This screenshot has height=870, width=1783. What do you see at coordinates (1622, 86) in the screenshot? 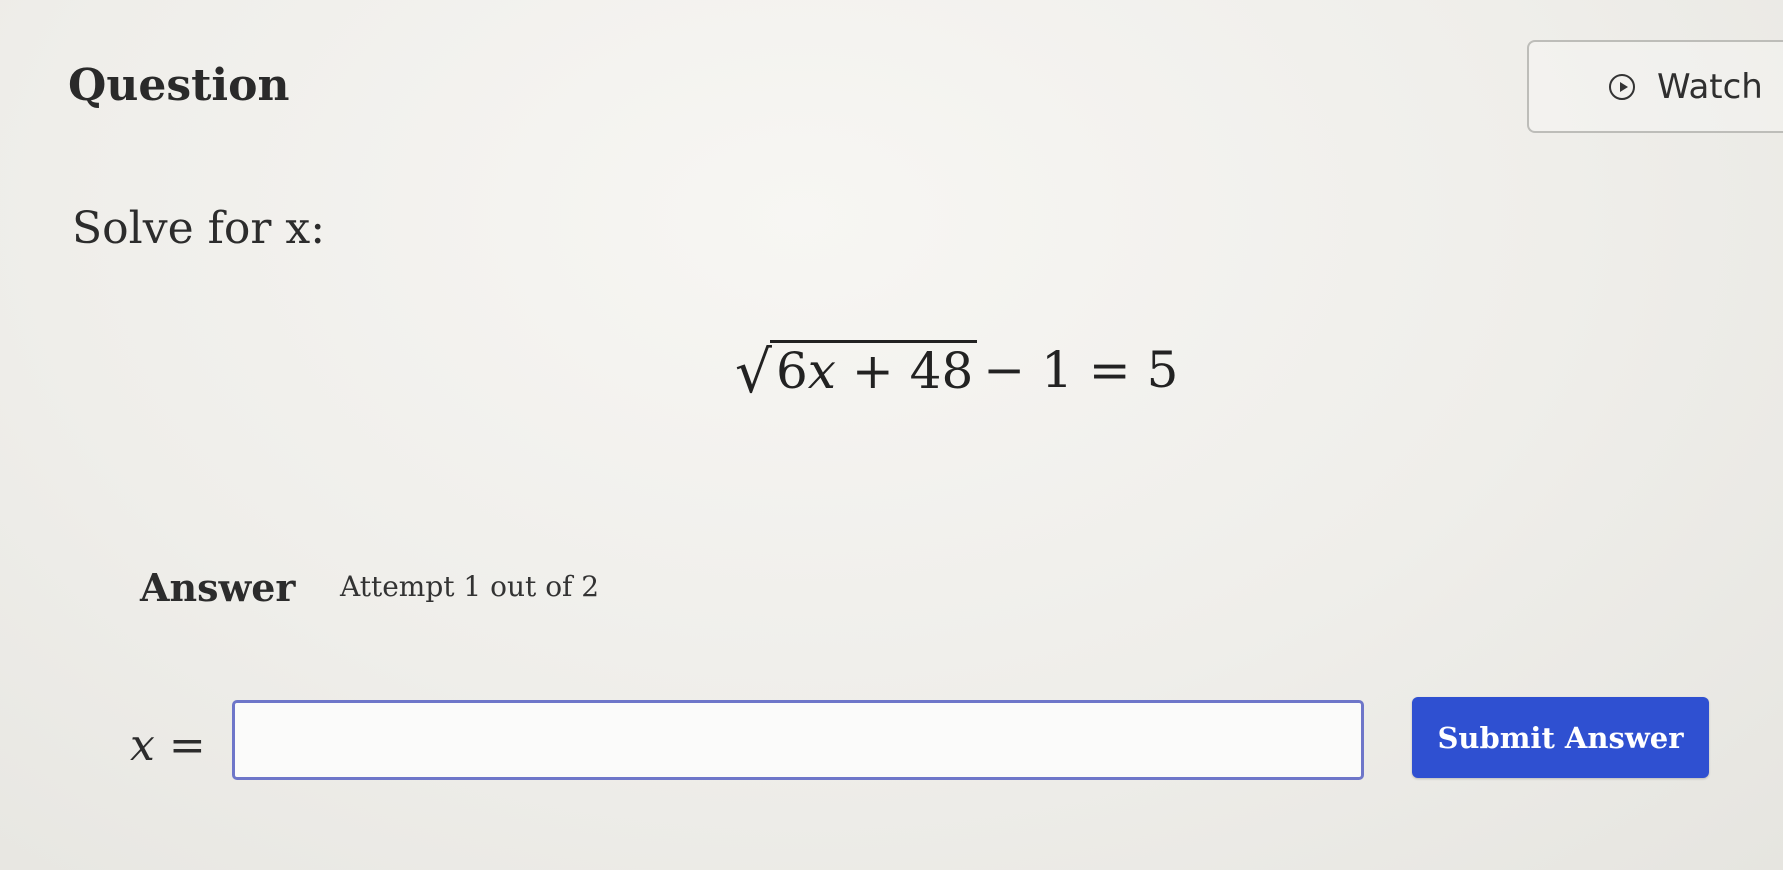
I see `play-circle-icon` at bounding box center [1622, 86].